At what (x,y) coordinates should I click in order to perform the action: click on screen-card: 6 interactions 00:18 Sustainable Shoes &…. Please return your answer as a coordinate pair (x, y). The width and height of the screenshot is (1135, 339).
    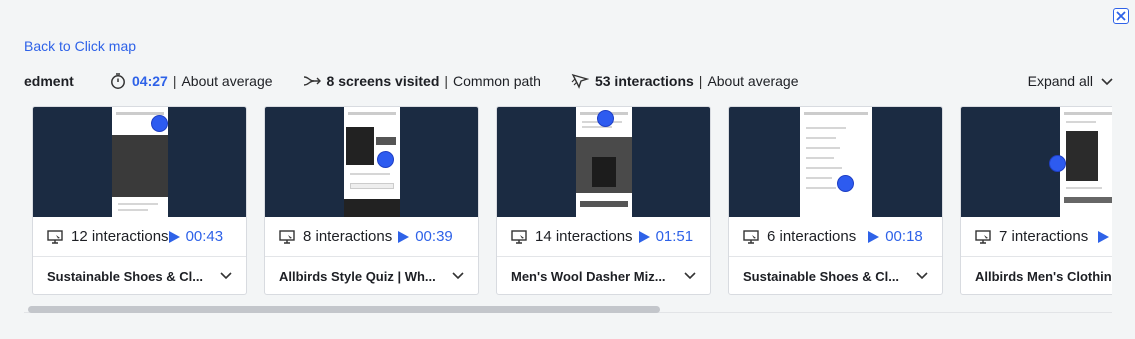
    Looking at the image, I should click on (835, 200).